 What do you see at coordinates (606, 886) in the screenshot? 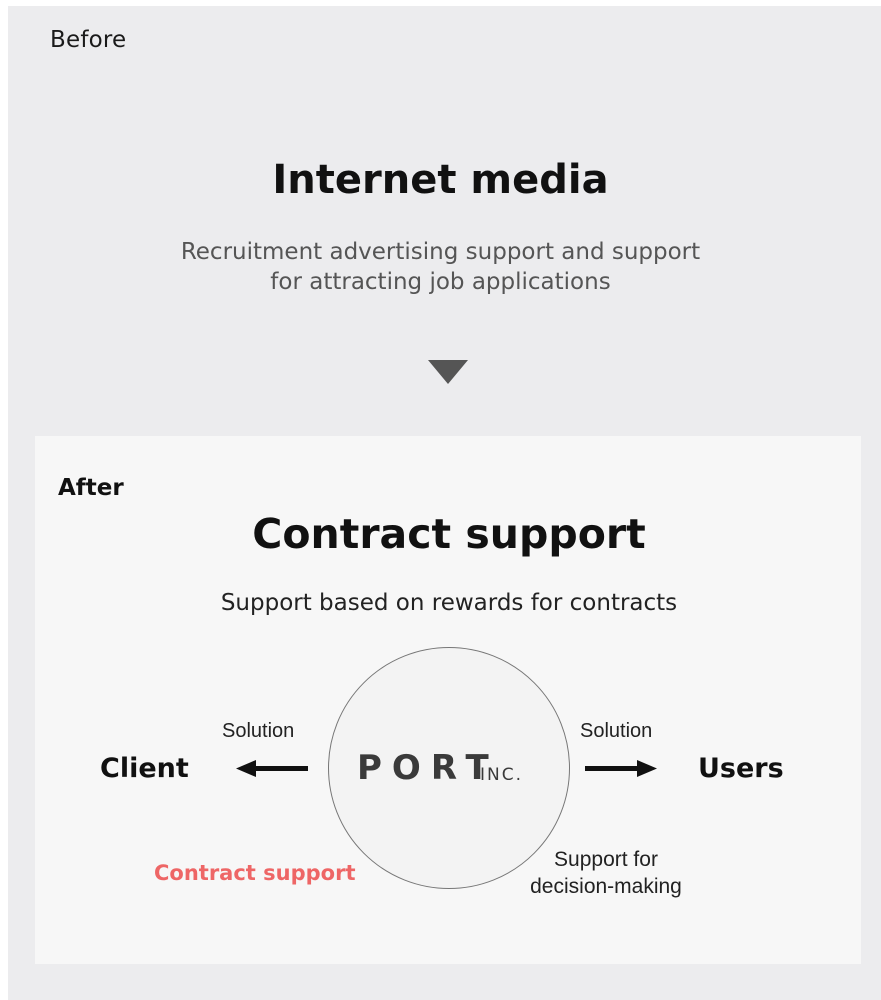
I see `decision-making-line2: decision-making` at bounding box center [606, 886].